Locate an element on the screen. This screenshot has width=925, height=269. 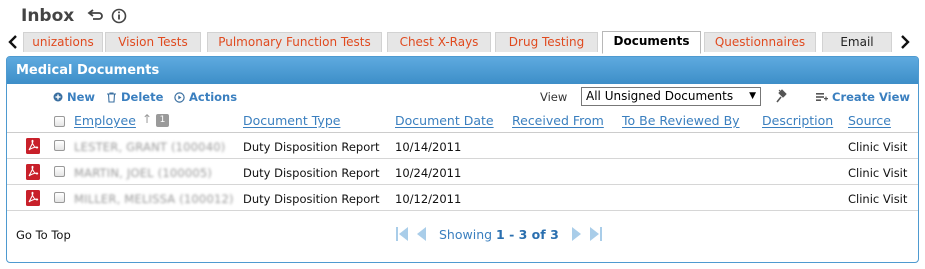
tab-documents: Documents is located at coordinates (651, 42).